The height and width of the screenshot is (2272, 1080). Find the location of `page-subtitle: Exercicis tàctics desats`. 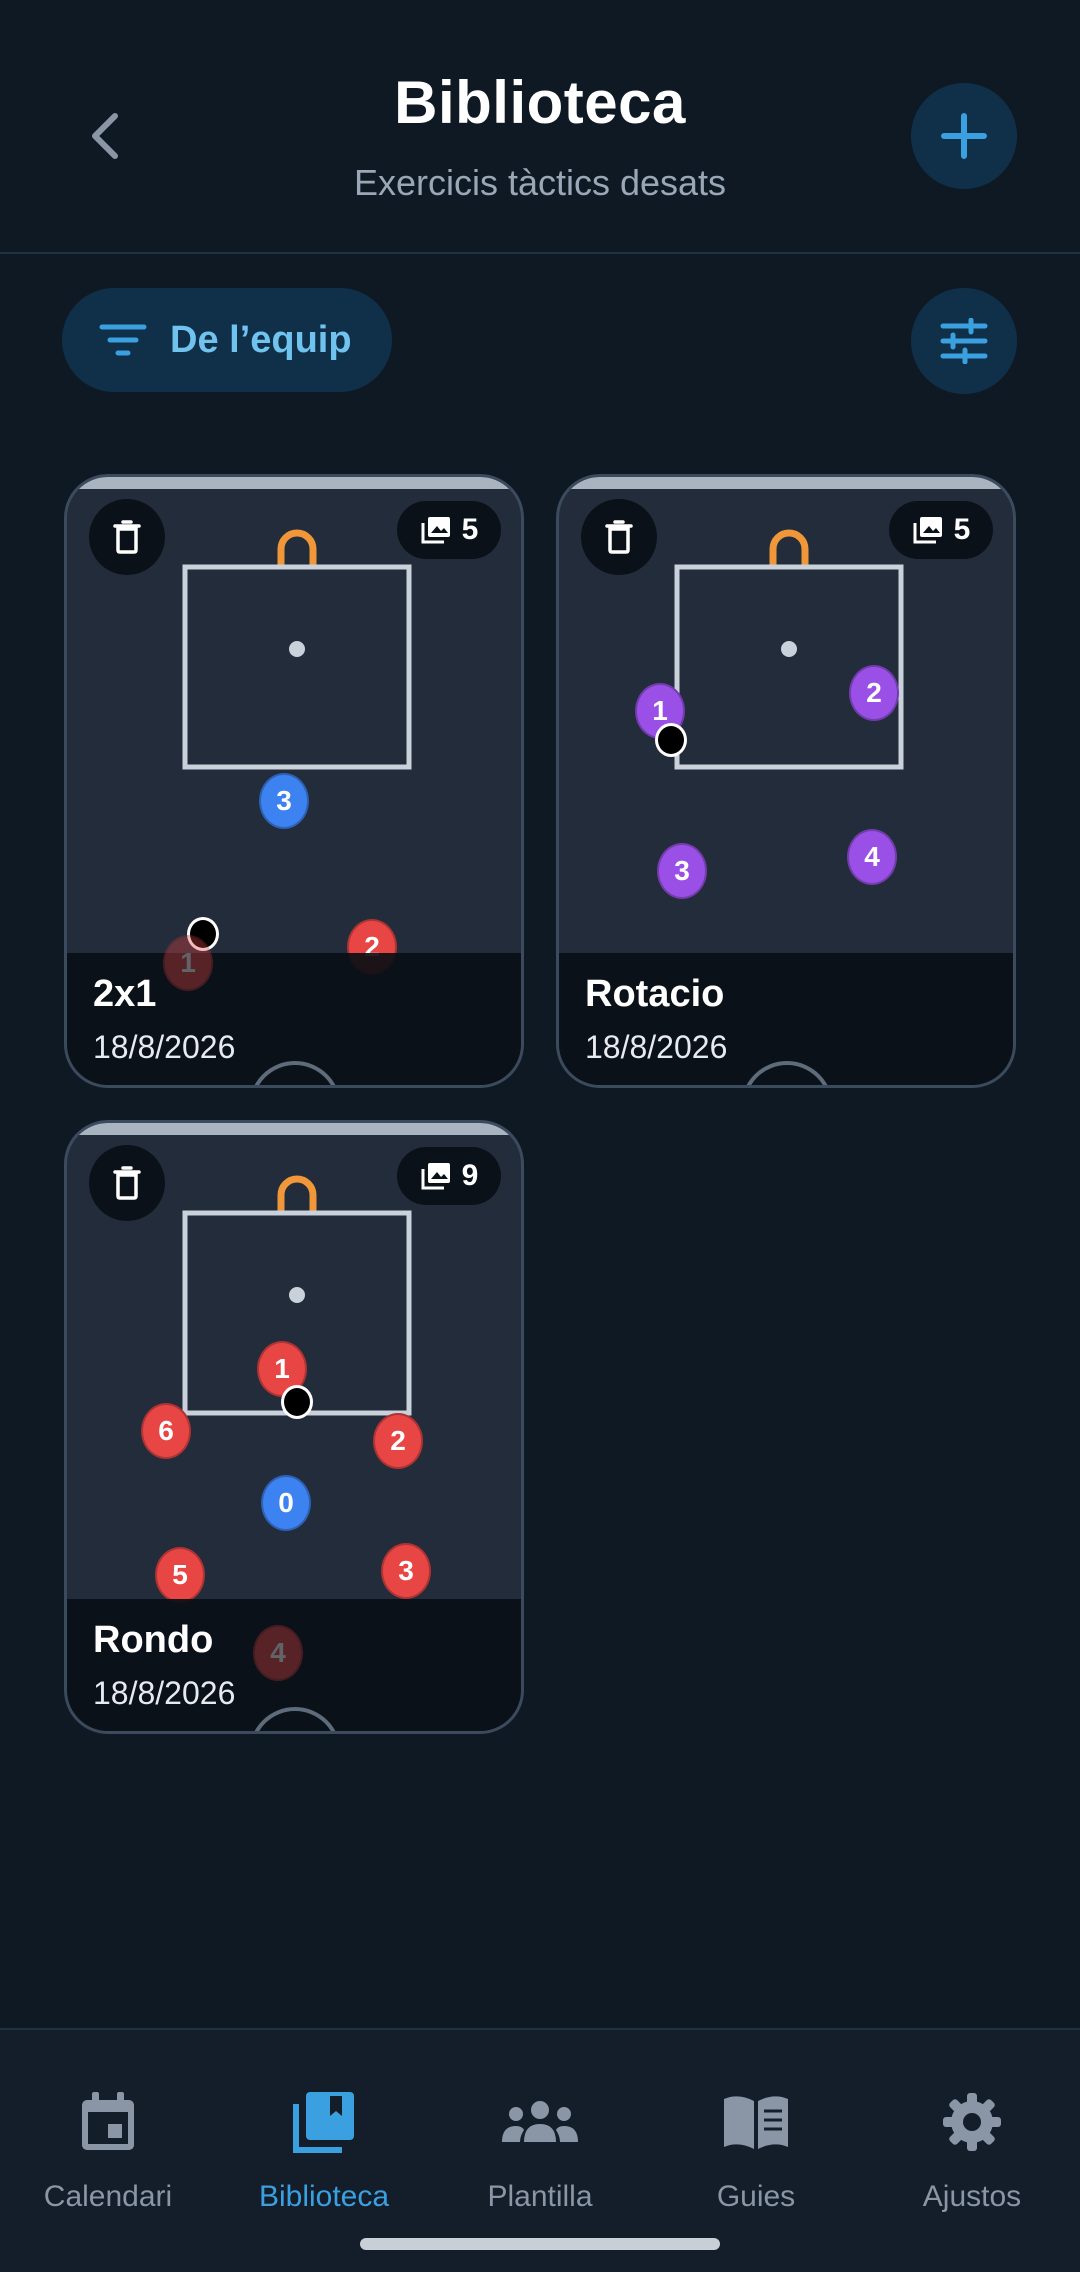

page-subtitle: Exercicis tàctics desats is located at coordinates (540, 182).